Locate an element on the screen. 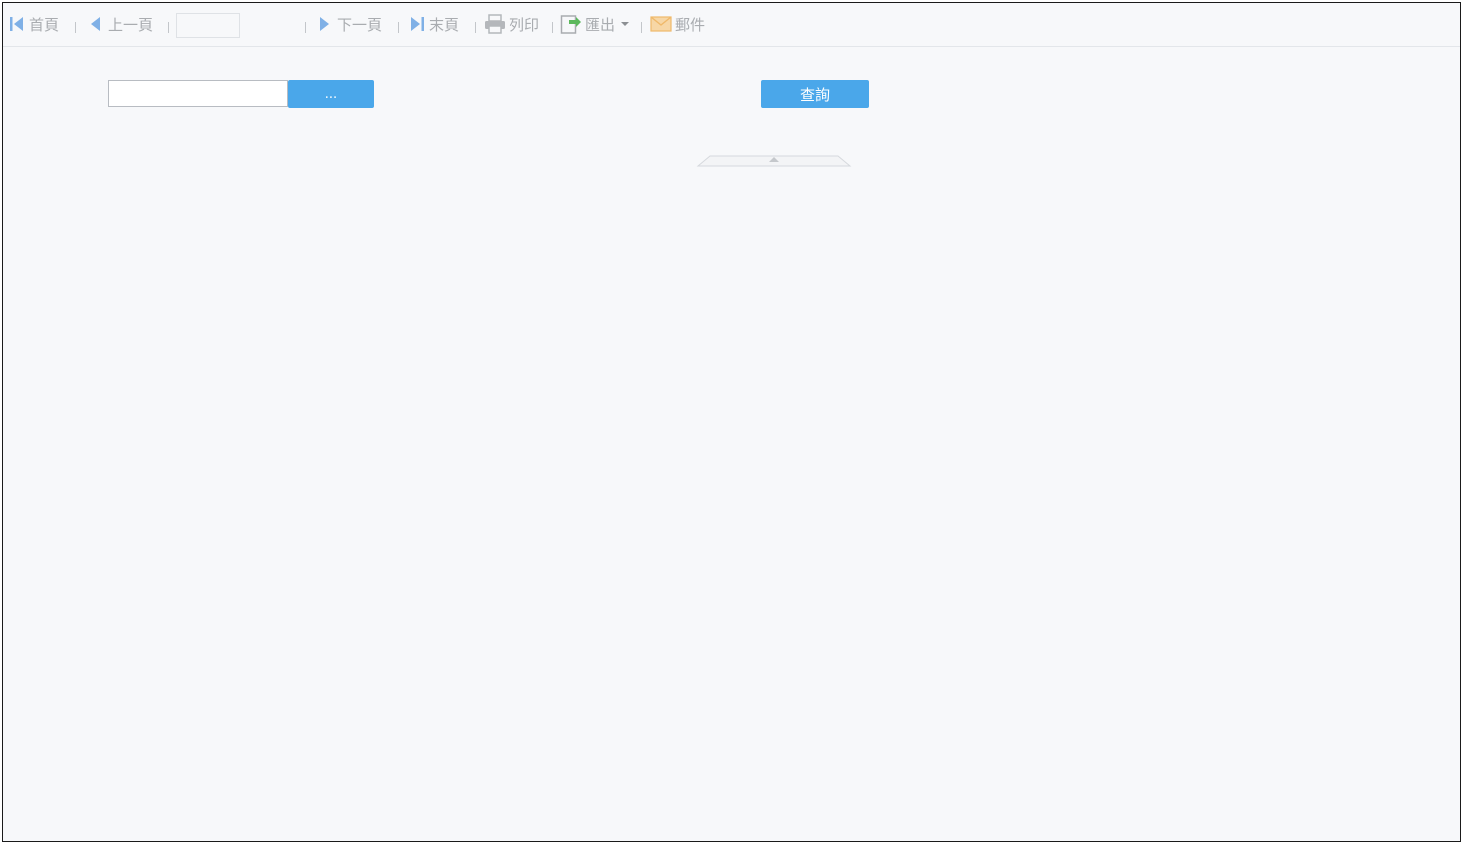 This screenshot has height=842, width=1463. collapse-up-icon is located at coordinates (774, 161).